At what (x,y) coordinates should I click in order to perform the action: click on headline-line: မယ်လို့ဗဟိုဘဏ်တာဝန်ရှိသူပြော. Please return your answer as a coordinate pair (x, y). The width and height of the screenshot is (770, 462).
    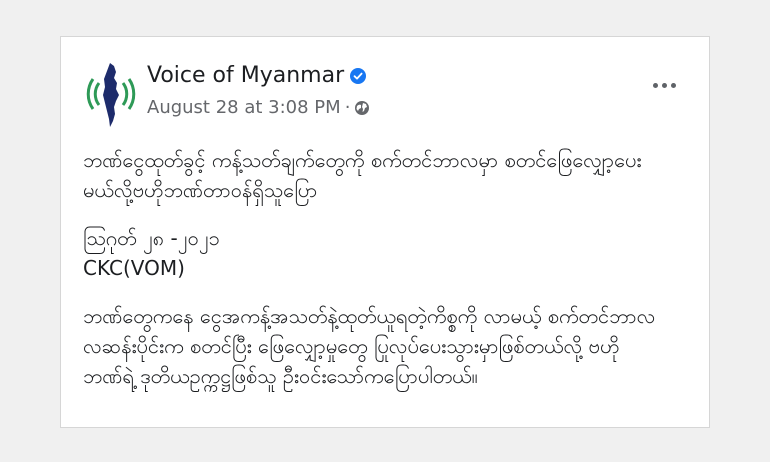
    Looking at the image, I should click on (200, 190).